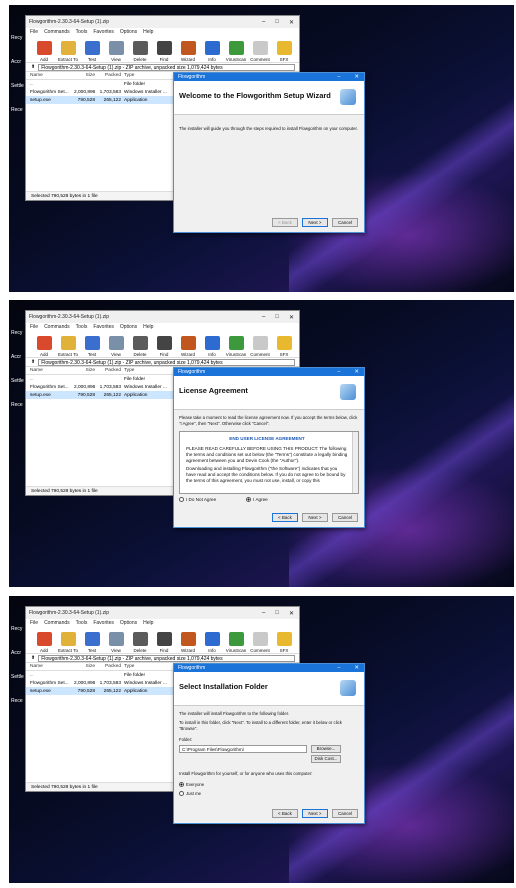 This screenshot has width=516, height=888. I want to click on col-size: Size, so click(86, 666).